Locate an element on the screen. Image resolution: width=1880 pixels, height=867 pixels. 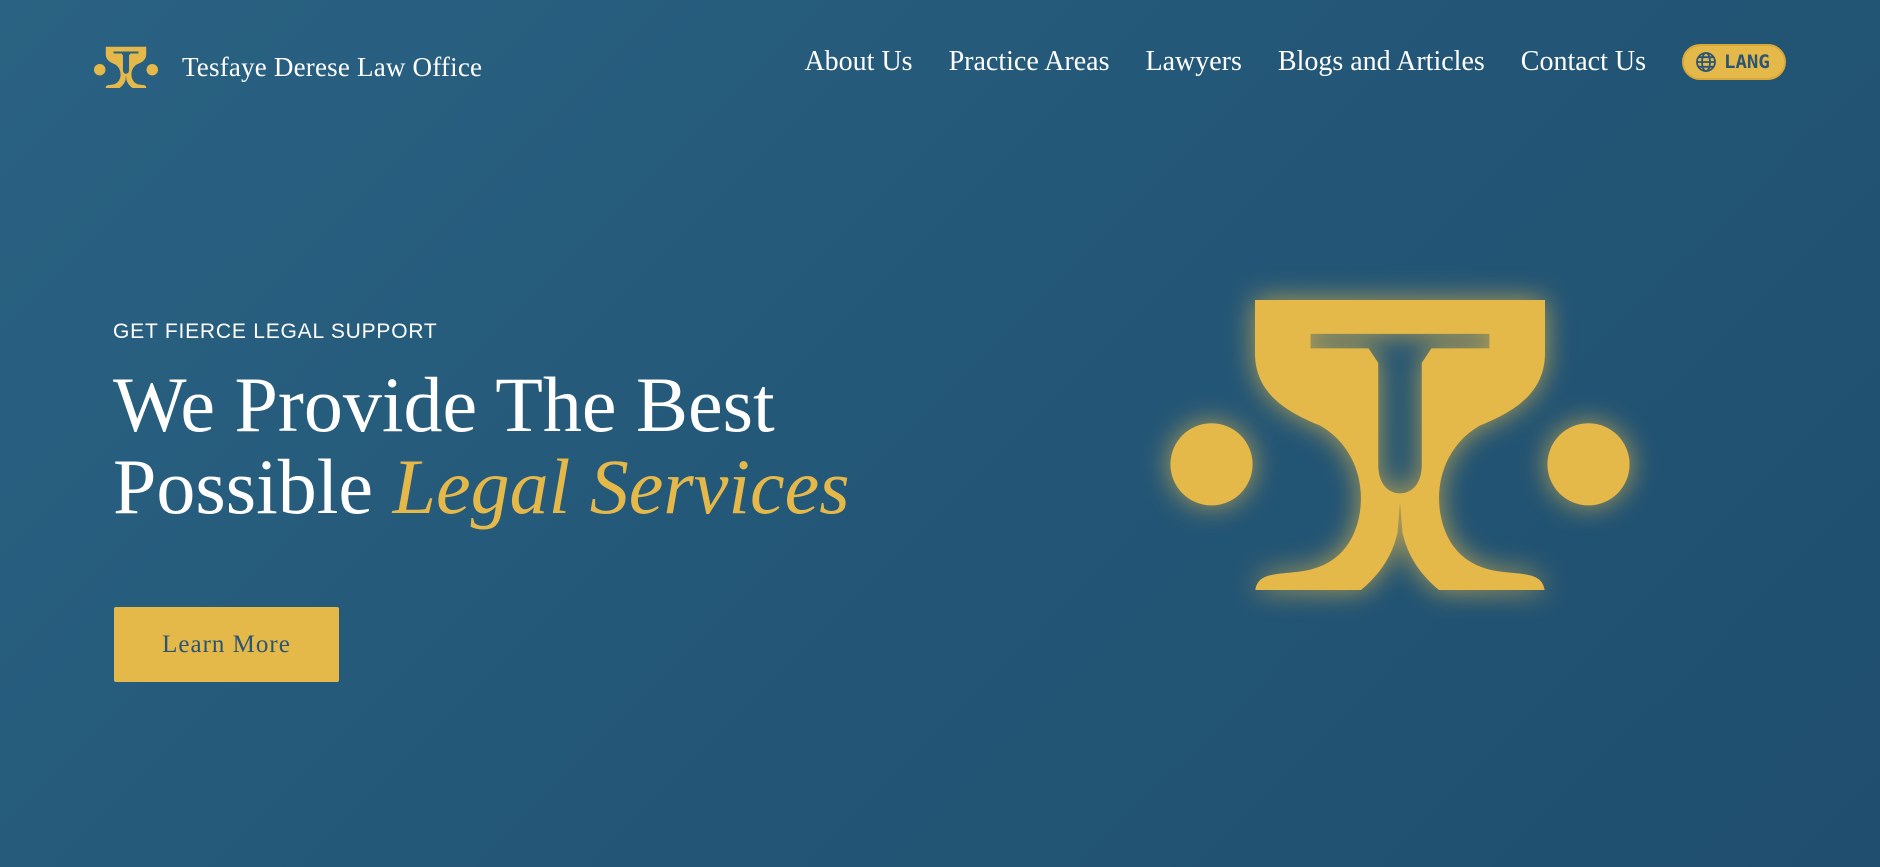
brand-name: Tesfaye Derese Law Office is located at coordinates (332, 66).